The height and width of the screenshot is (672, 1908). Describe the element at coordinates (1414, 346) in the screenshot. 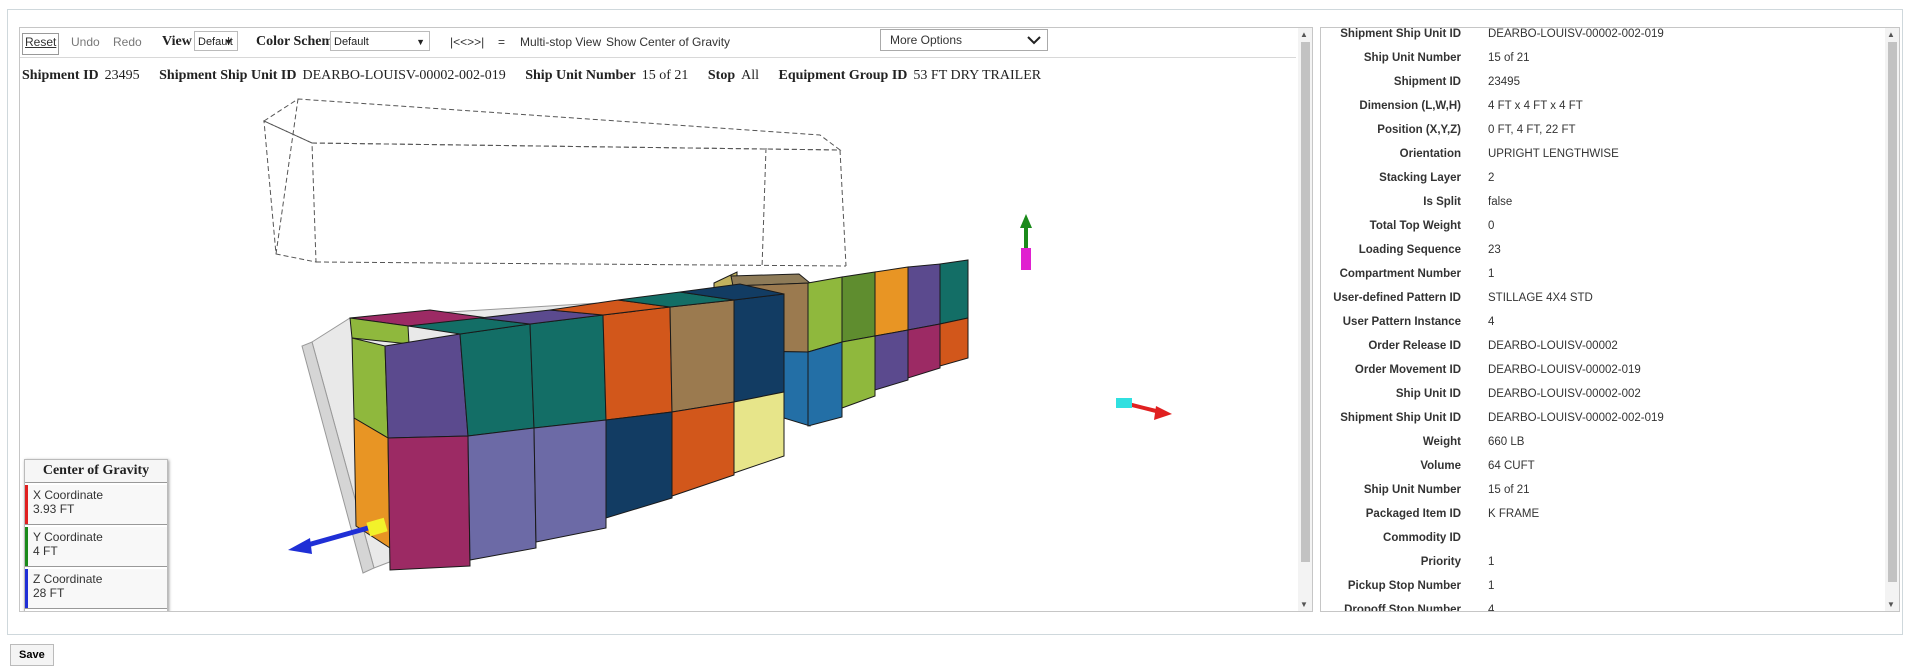

I see `property-label: Order Release ID` at that location.